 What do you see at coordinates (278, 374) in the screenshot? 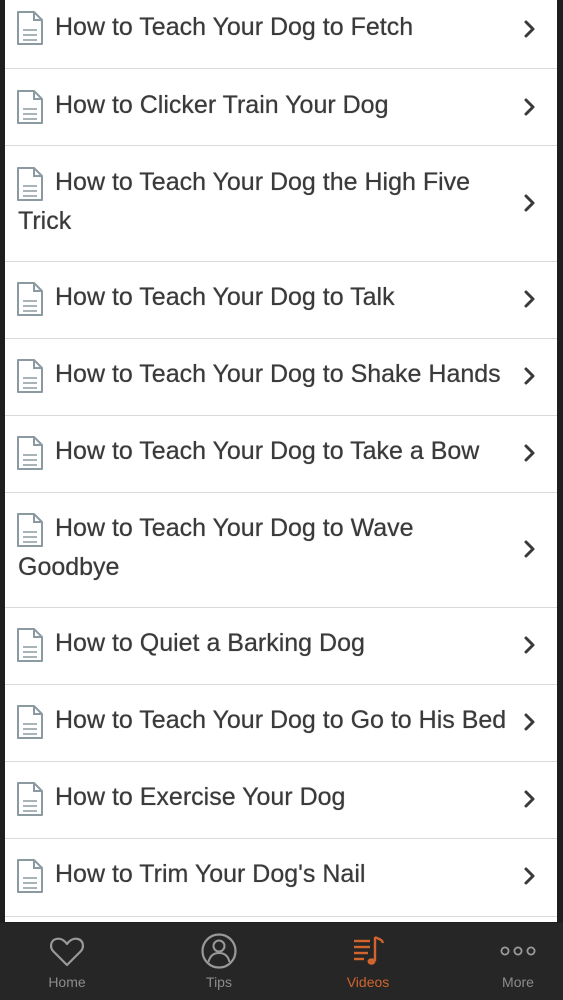
I see `list-item-title: How to Teach Your Dog to Shake Hands` at bounding box center [278, 374].